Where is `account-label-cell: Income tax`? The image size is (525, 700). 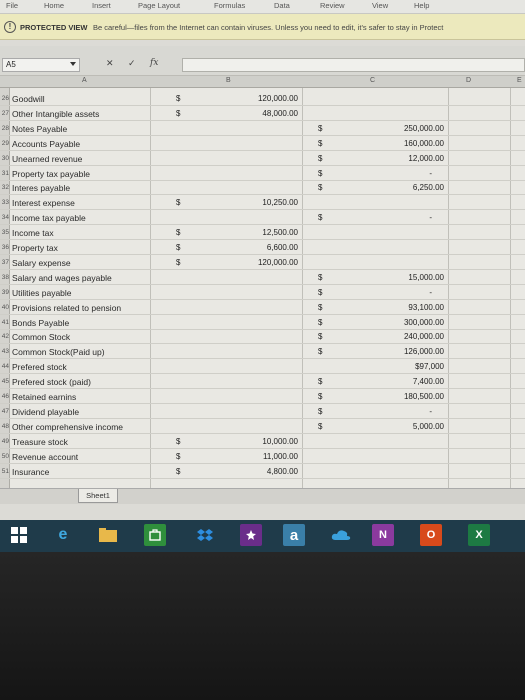 account-label-cell: Income tax is located at coordinates (33, 233).